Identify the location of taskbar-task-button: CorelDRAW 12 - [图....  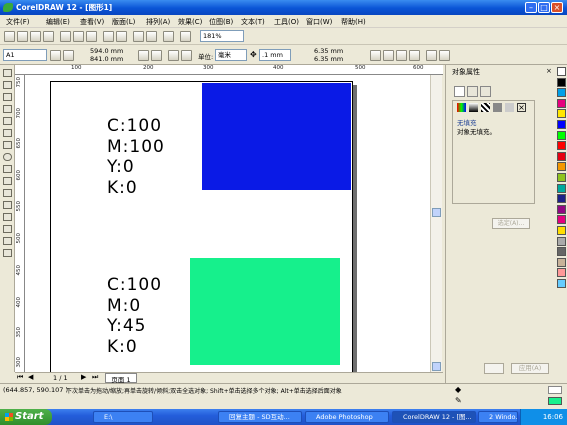
(434, 417).